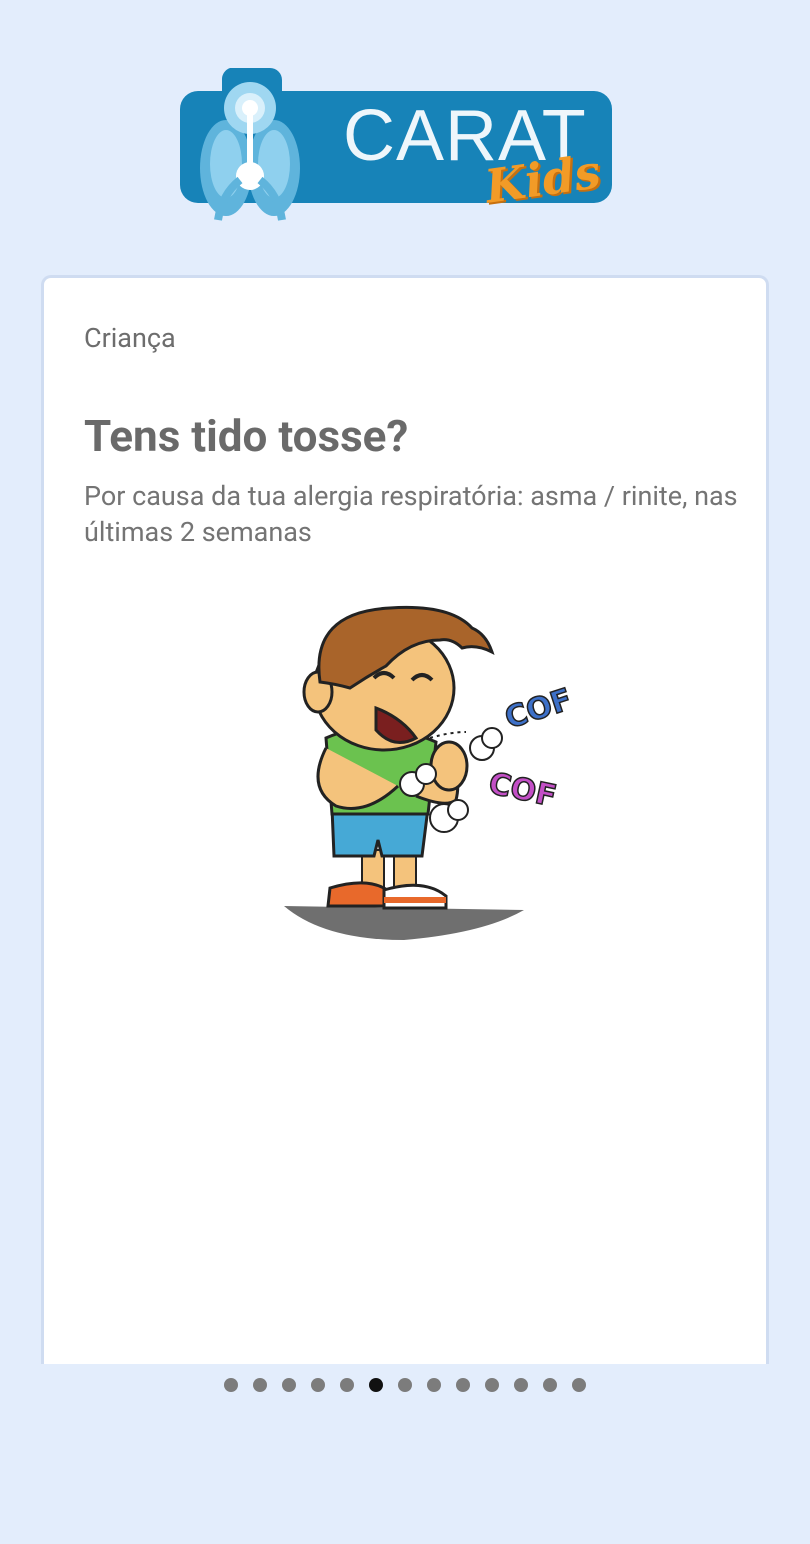  What do you see at coordinates (130, 338) in the screenshot?
I see `profile-label: Criança` at bounding box center [130, 338].